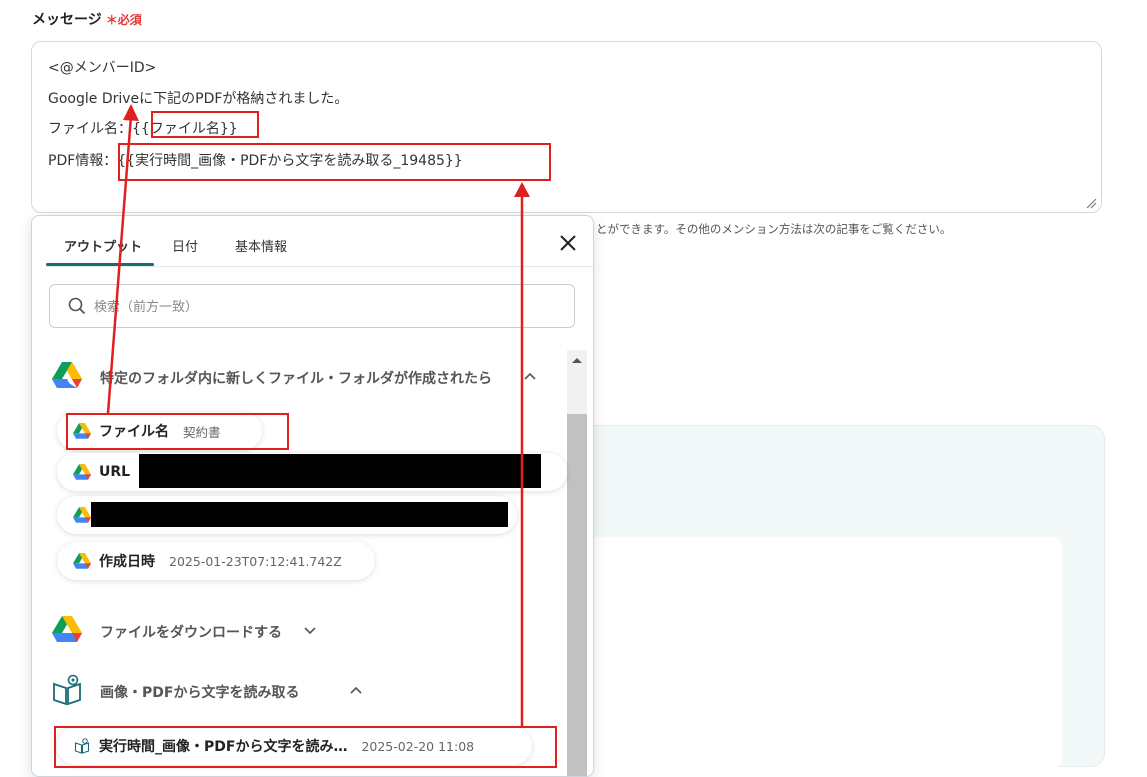  I want to click on popup-tabs: アウトプット 日付 基本情報, so click(319, 241).